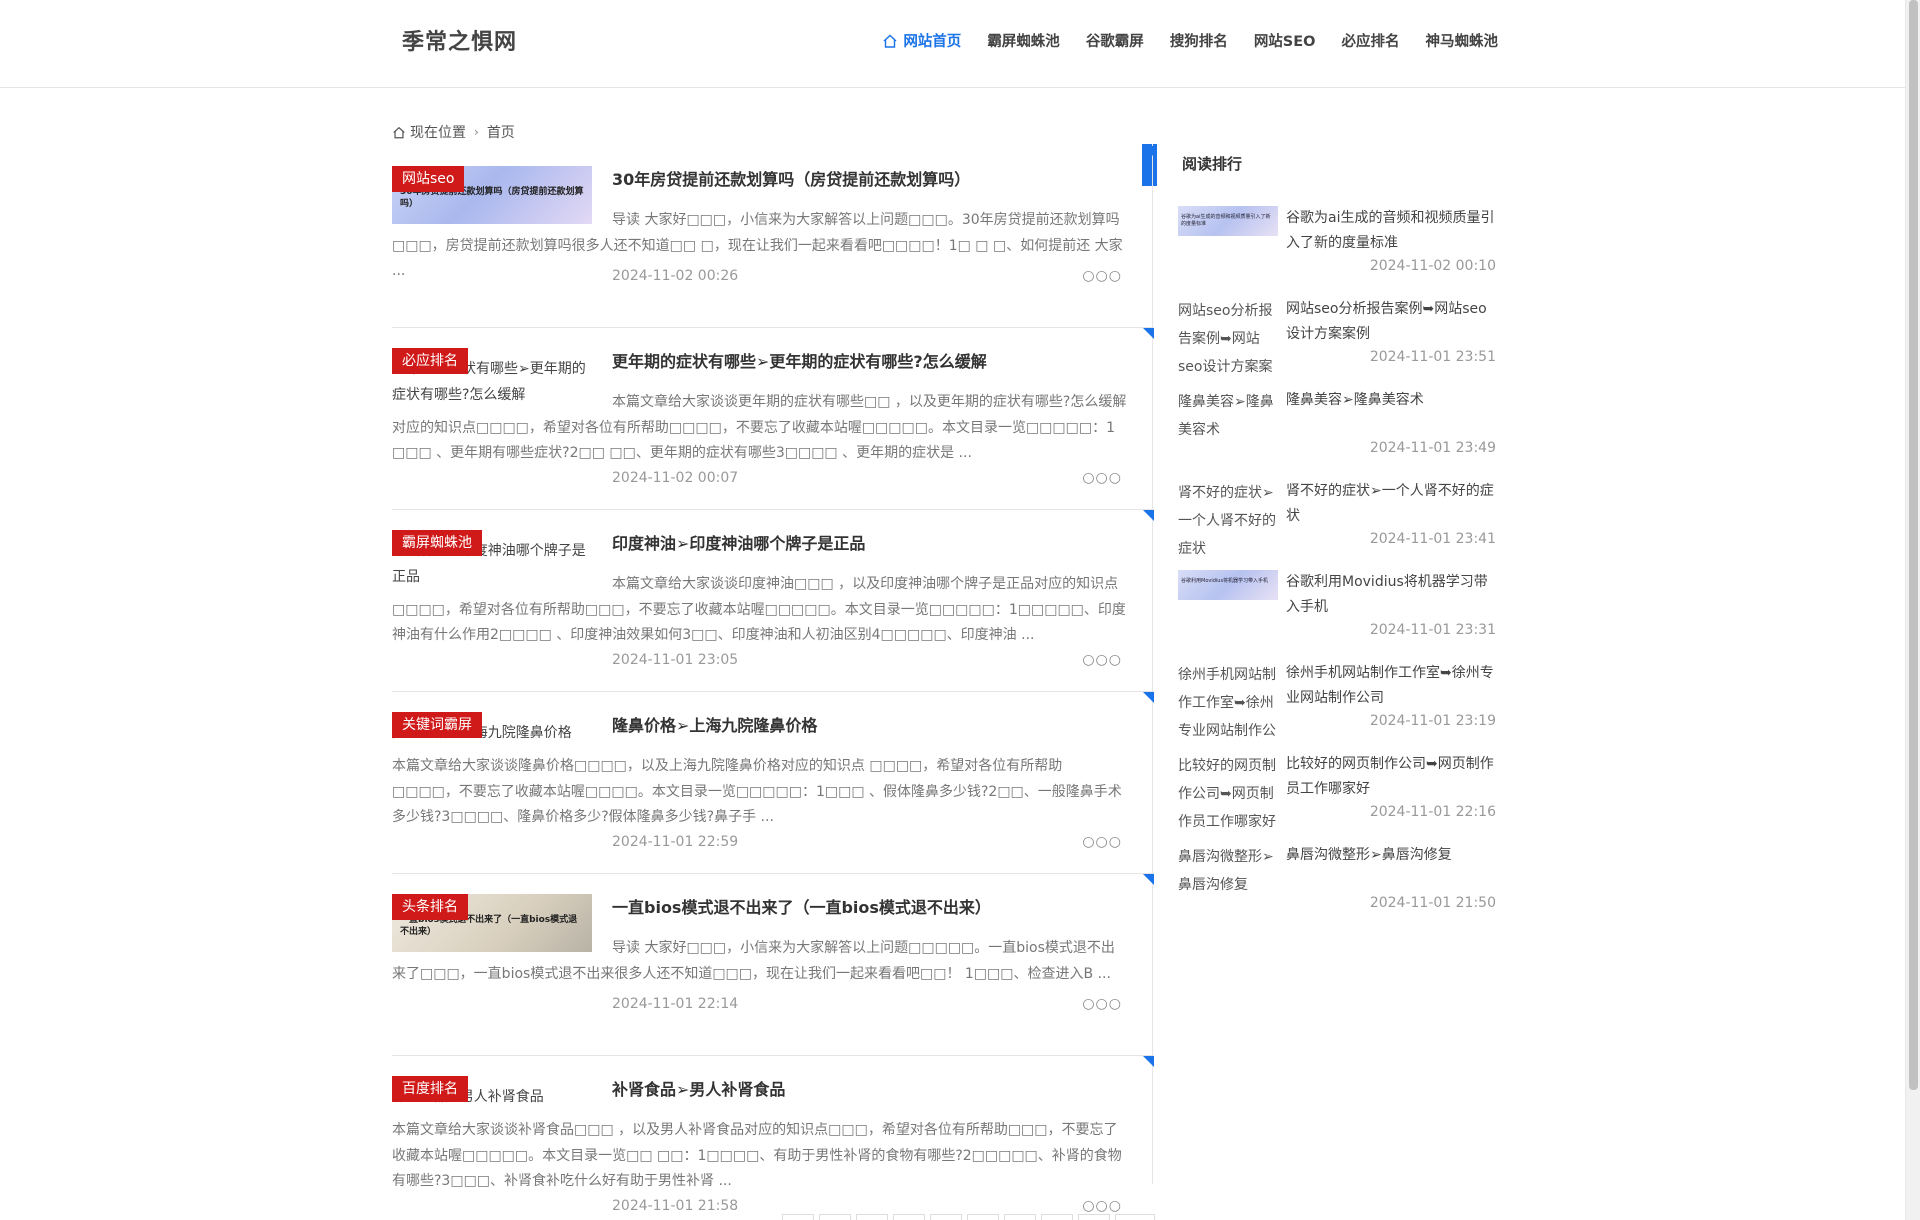  Describe the element at coordinates (1228, 701) in the screenshot. I see `sidebar-thumbnail: 徐州手机网站制作工作室➥徐州专业网站制作公司` at that location.